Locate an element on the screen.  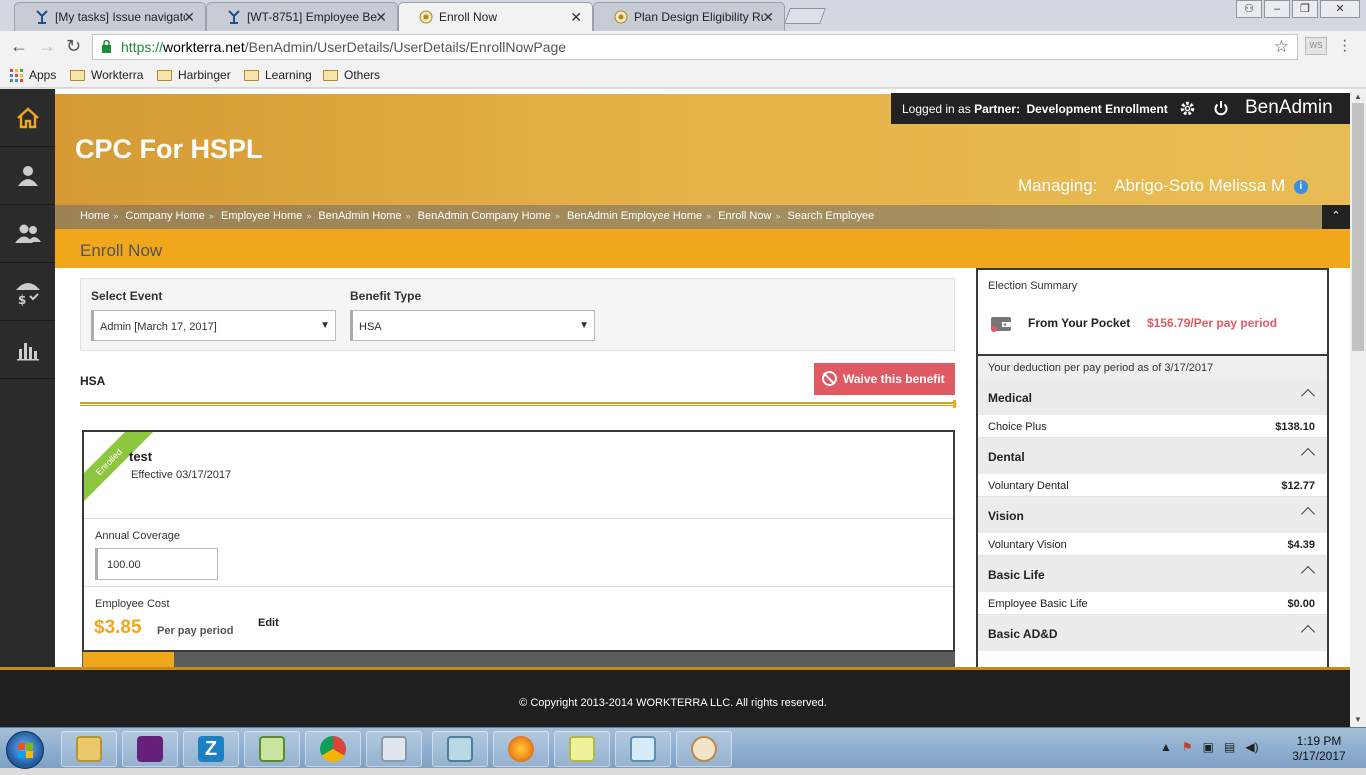
back-arrow-icon: ← is located at coordinates (19, 46).